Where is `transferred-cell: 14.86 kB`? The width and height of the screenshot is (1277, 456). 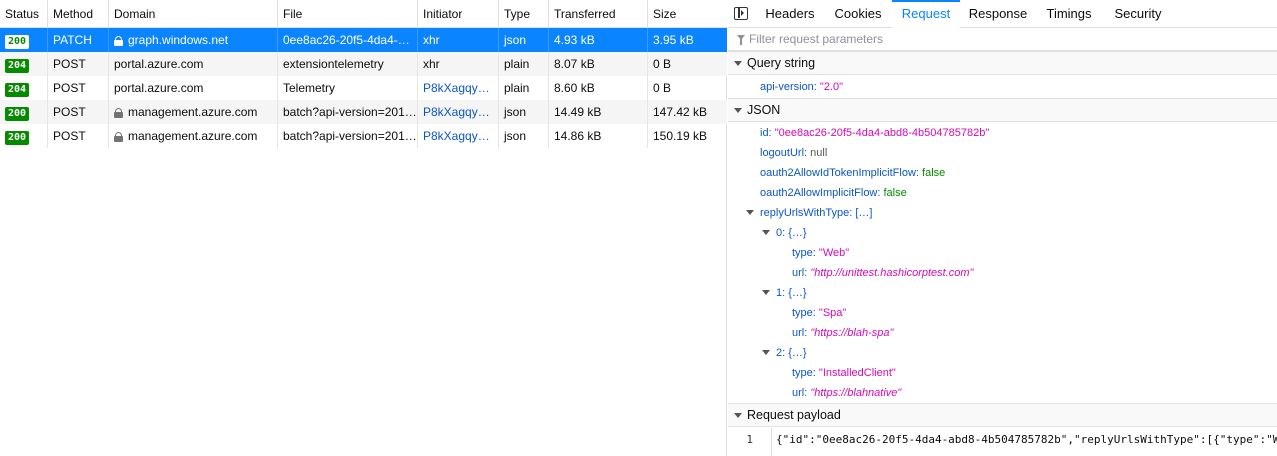
transferred-cell: 14.86 kB is located at coordinates (598, 136).